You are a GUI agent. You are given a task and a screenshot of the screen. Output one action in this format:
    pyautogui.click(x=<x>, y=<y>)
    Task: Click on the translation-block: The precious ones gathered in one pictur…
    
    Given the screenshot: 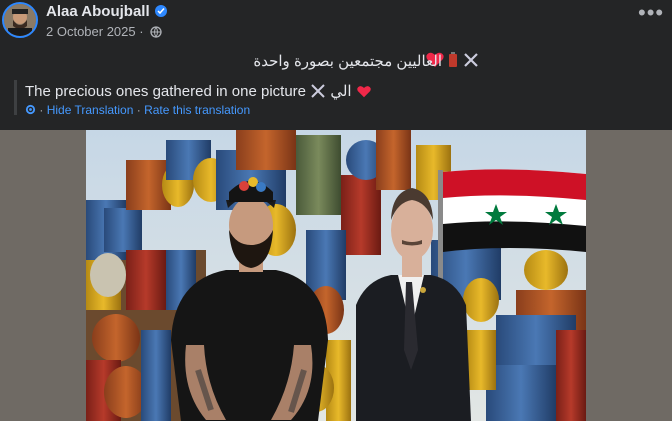 What is the action you would take?
    pyautogui.click(x=193, y=98)
    